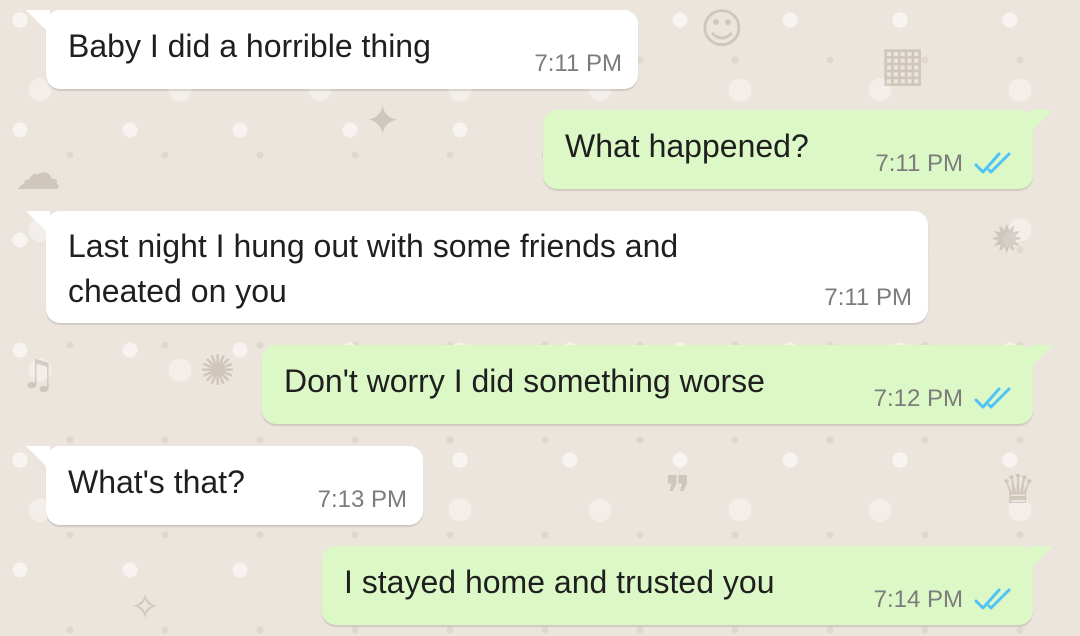  I want to click on message-bubble-incoming: Baby I did a horrible thing 7:11 PM, so click(332, 49).